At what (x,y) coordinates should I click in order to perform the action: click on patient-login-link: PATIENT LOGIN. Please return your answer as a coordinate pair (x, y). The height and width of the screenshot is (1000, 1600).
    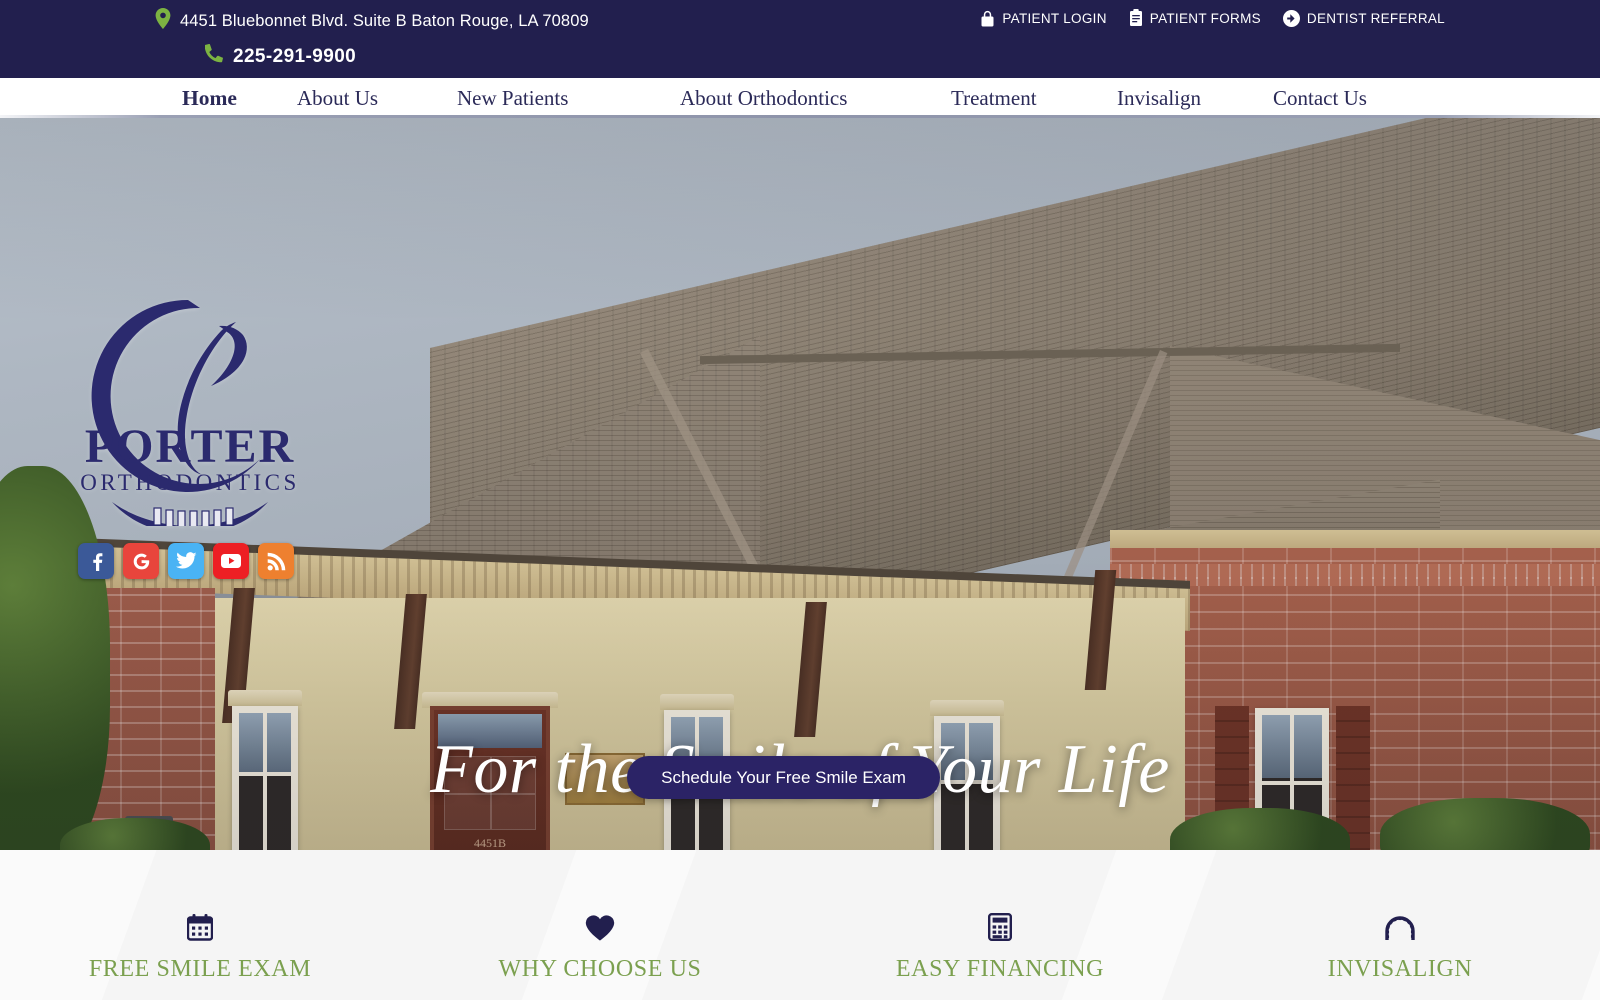
    Looking at the image, I should click on (1043, 18).